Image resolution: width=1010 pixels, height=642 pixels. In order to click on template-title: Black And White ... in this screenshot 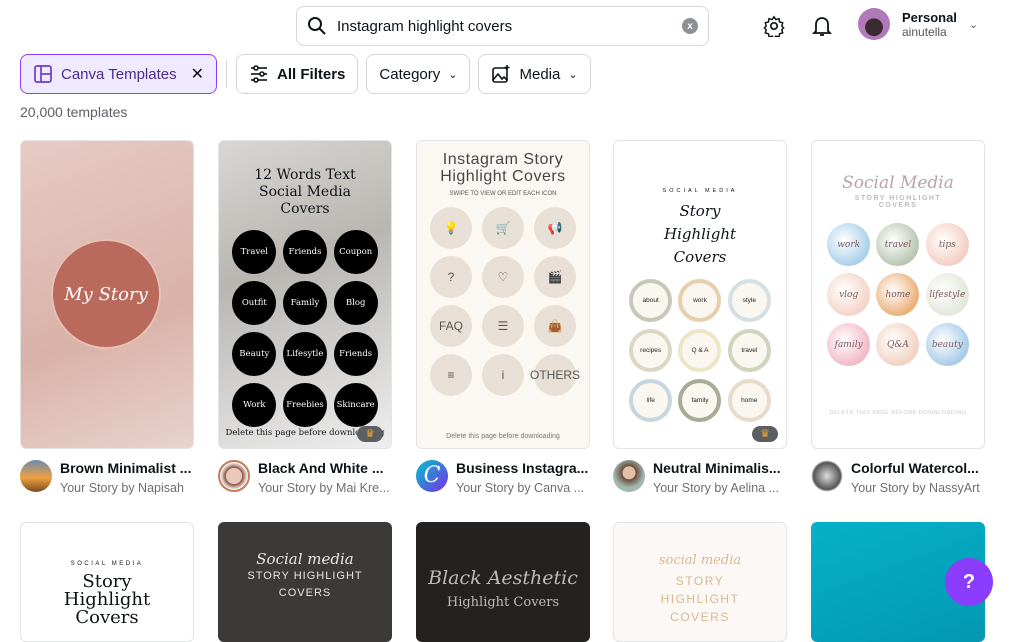, I will do `click(325, 468)`.